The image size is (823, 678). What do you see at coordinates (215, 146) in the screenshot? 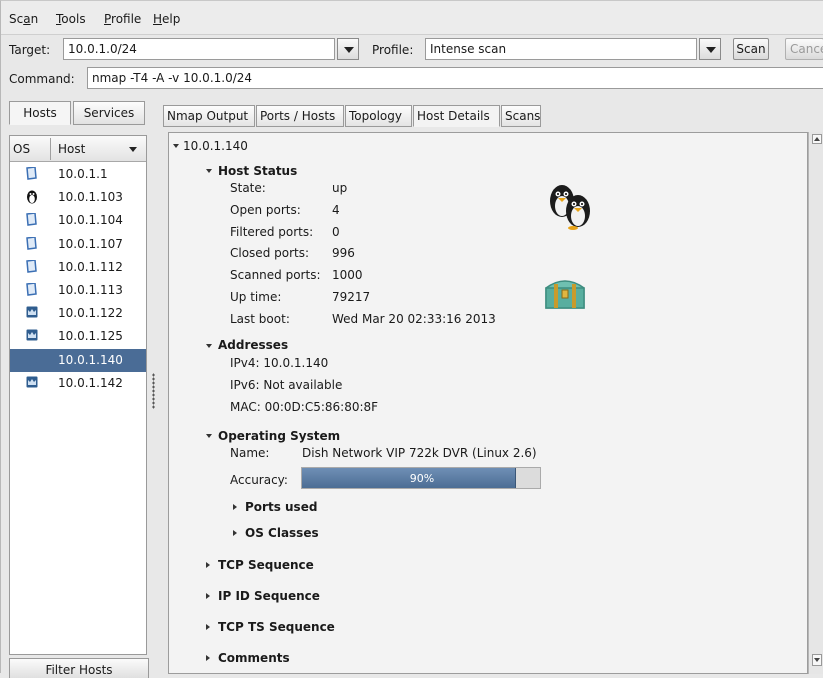
I see `host-address-title: 10.0.1.140` at bounding box center [215, 146].